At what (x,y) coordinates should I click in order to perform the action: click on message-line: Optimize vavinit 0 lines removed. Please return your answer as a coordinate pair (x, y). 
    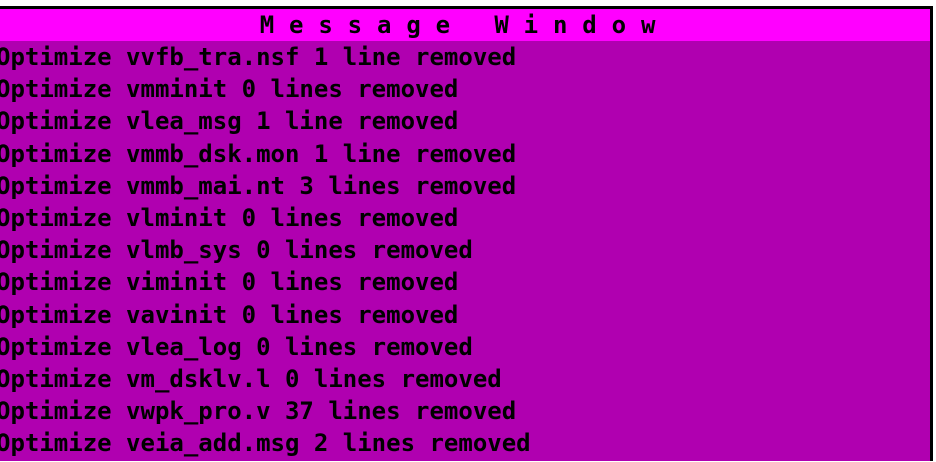
    Looking at the image, I should click on (229, 314).